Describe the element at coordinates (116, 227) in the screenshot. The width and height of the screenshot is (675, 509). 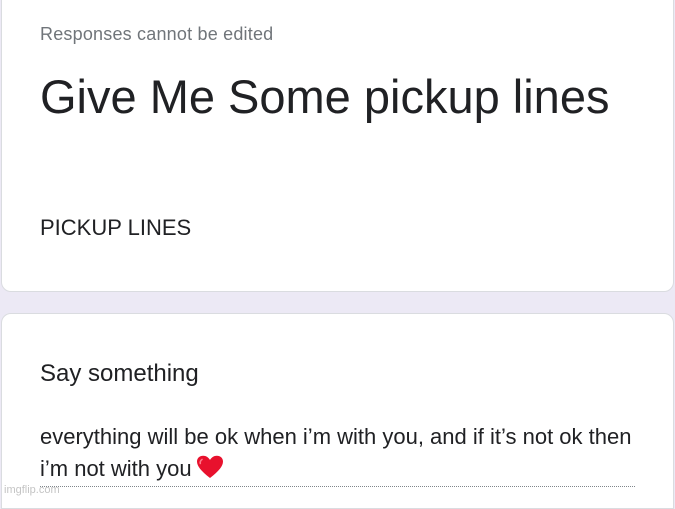
I see `form-description: PICKUP LINES` at that location.